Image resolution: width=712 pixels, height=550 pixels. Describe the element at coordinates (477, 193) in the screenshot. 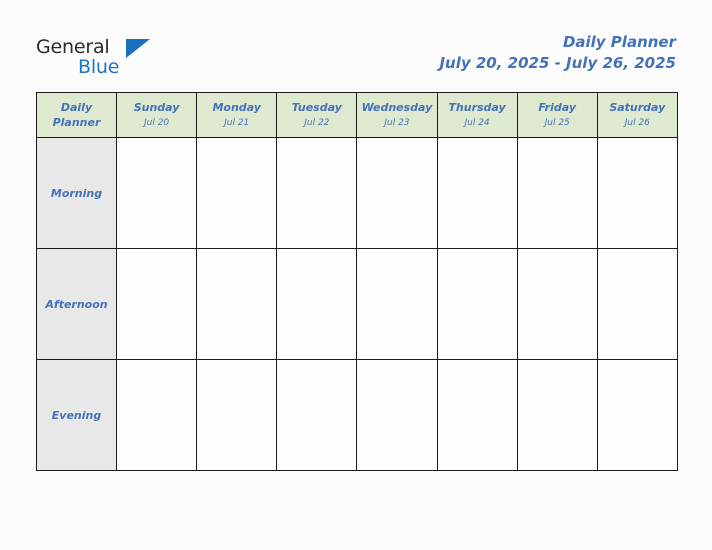

I see `slot-morning-thursday` at that location.